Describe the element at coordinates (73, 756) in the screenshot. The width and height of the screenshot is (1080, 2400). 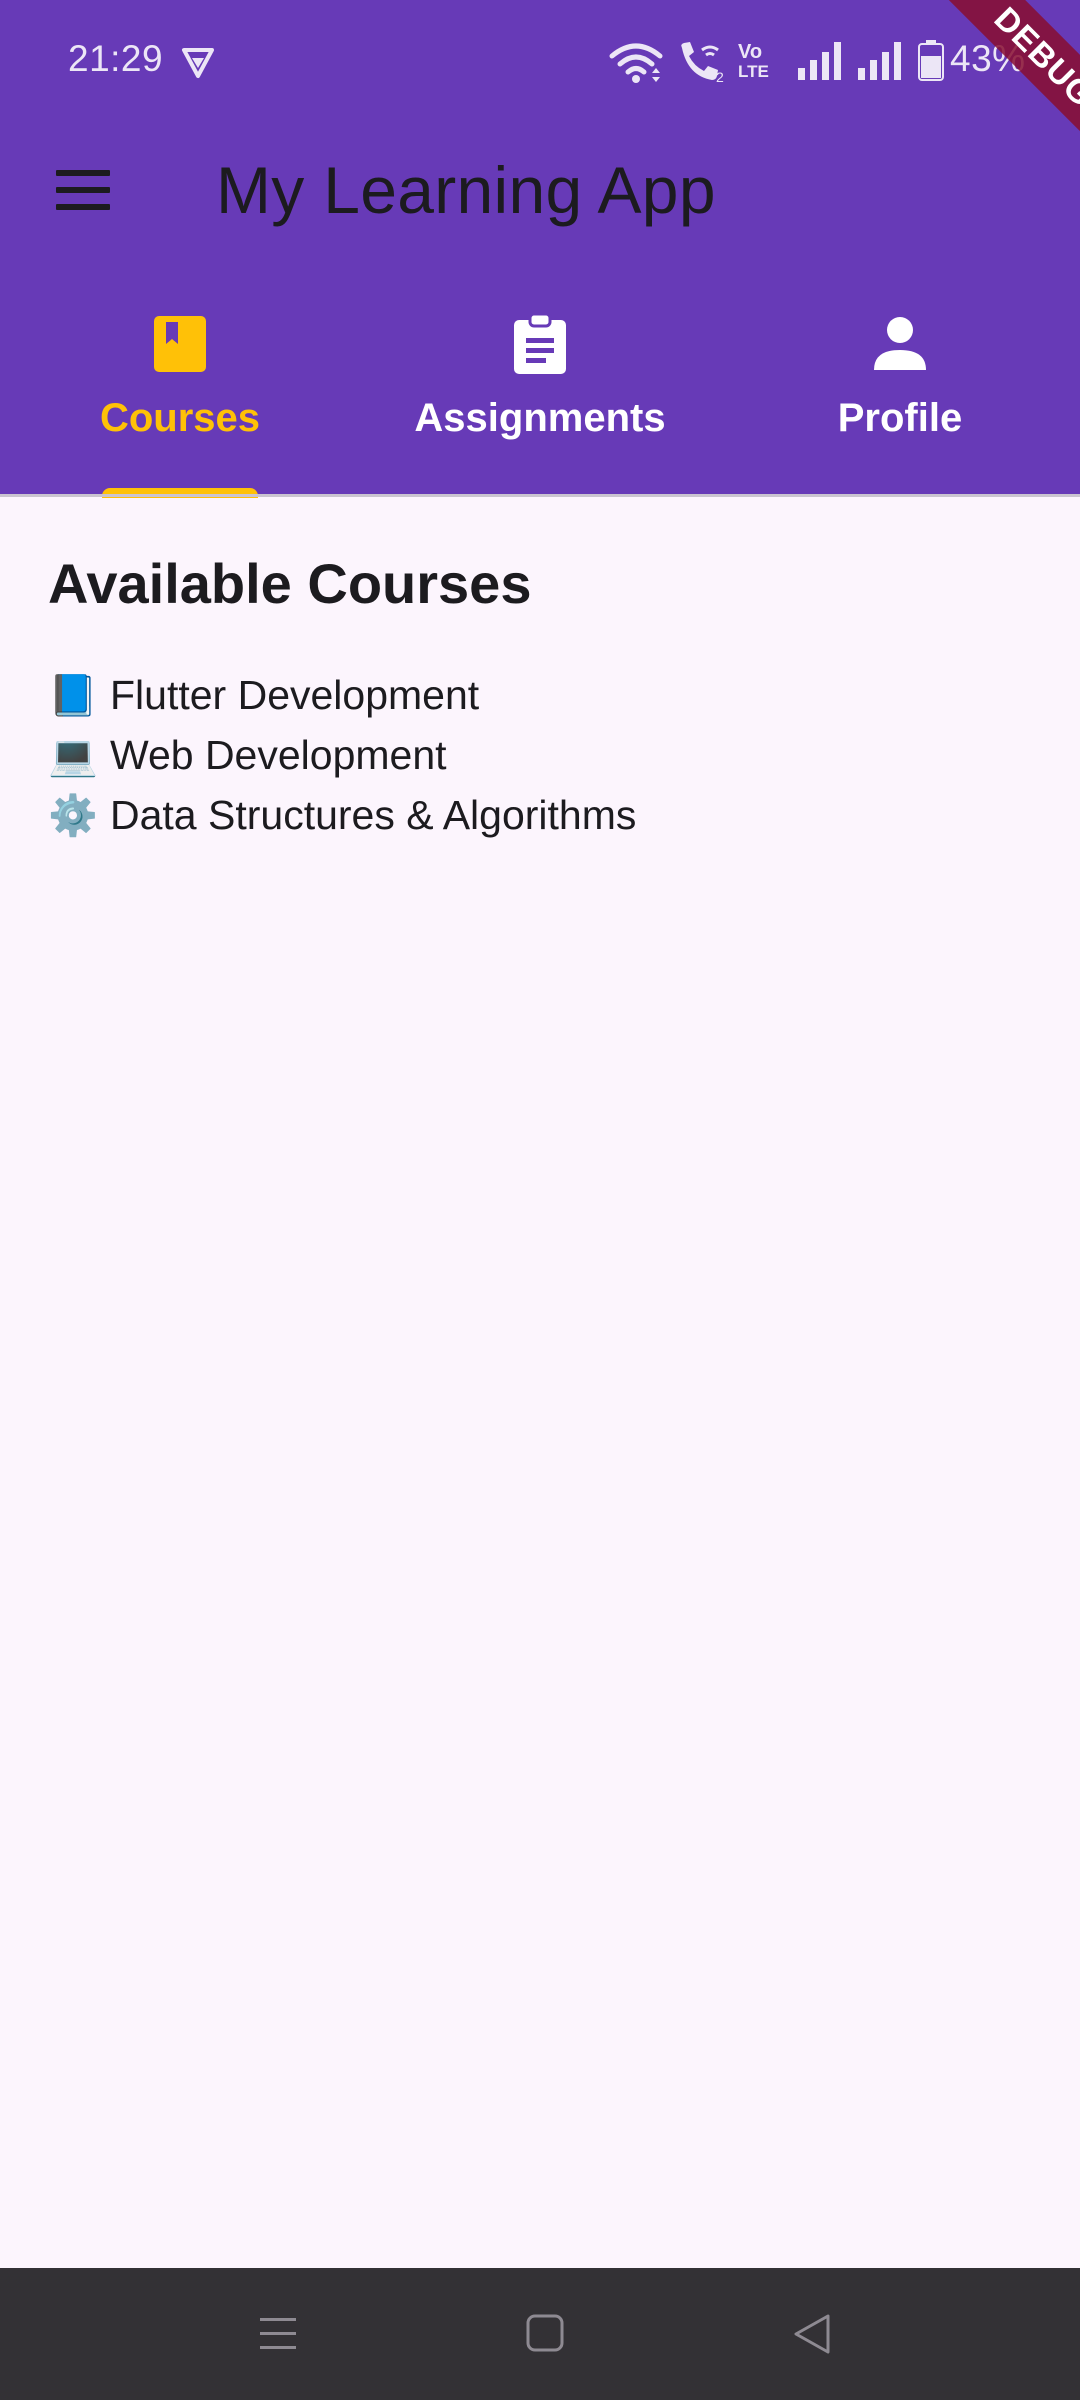
I see `laptop-icon: 💻` at that location.